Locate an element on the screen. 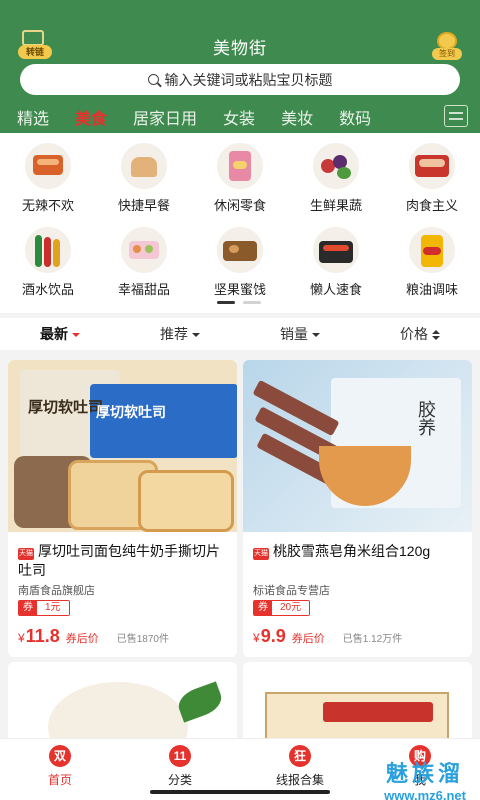 Image resolution: width=480 pixels, height=800 pixels. category-item: 粮油调味 is located at coordinates (432, 262).